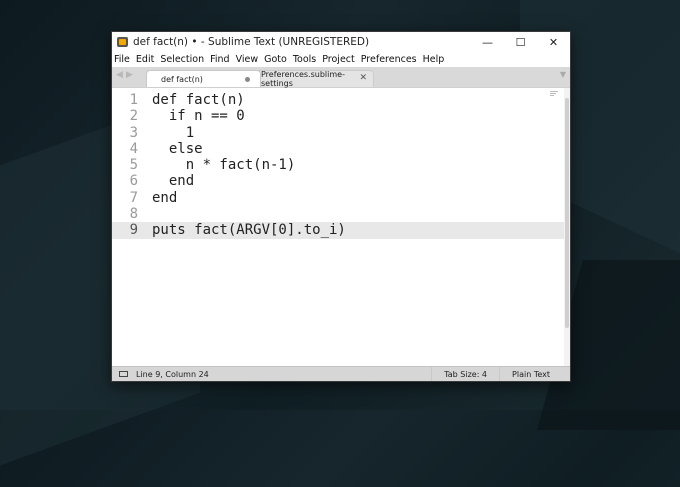  What do you see at coordinates (389, 59) in the screenshot?
I see `menu-preferences: Preferences` at bounding box center [389, 59].